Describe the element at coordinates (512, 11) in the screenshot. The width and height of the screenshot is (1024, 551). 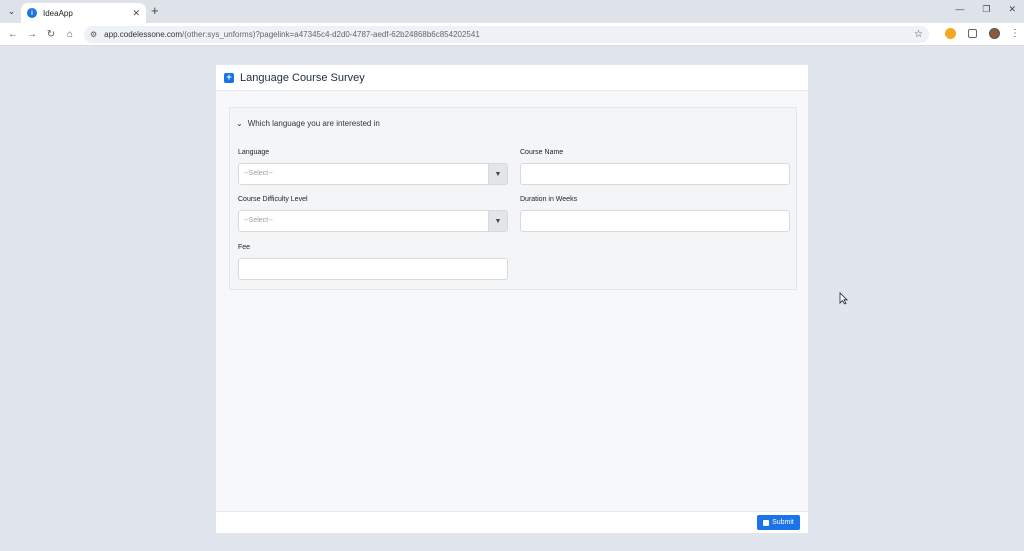
I see `browser-tabstrip: ⌄ i IdeaApp ✕ + — ❐ ✕` at that location.